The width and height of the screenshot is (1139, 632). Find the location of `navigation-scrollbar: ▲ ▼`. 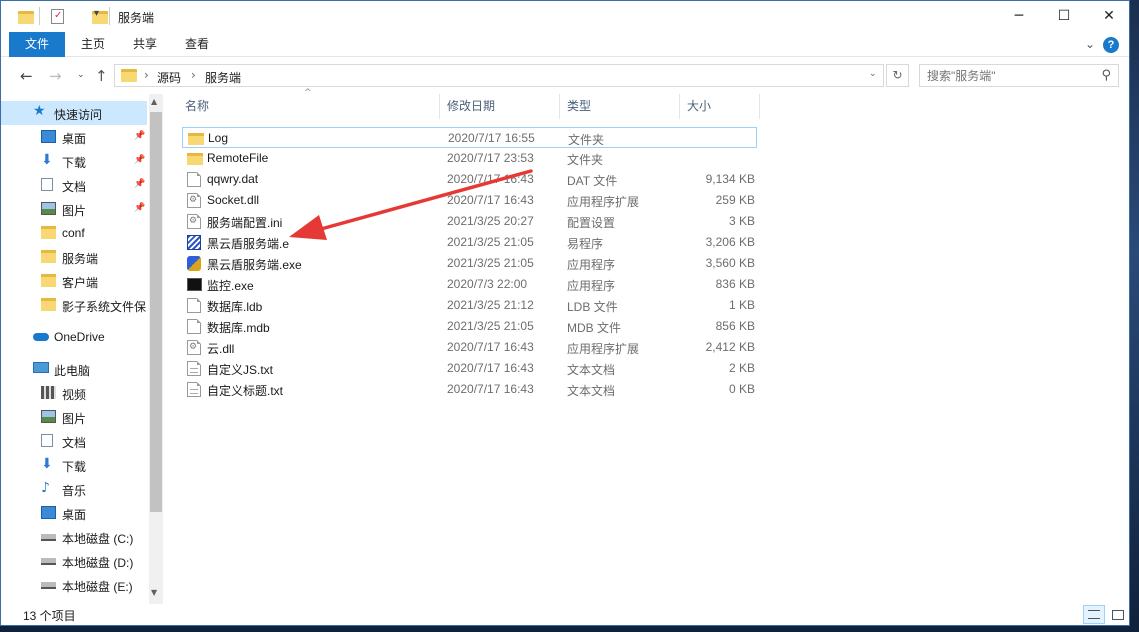

navigation-scrollbar: ▲ ▼ is located at coordinates (156, 349).